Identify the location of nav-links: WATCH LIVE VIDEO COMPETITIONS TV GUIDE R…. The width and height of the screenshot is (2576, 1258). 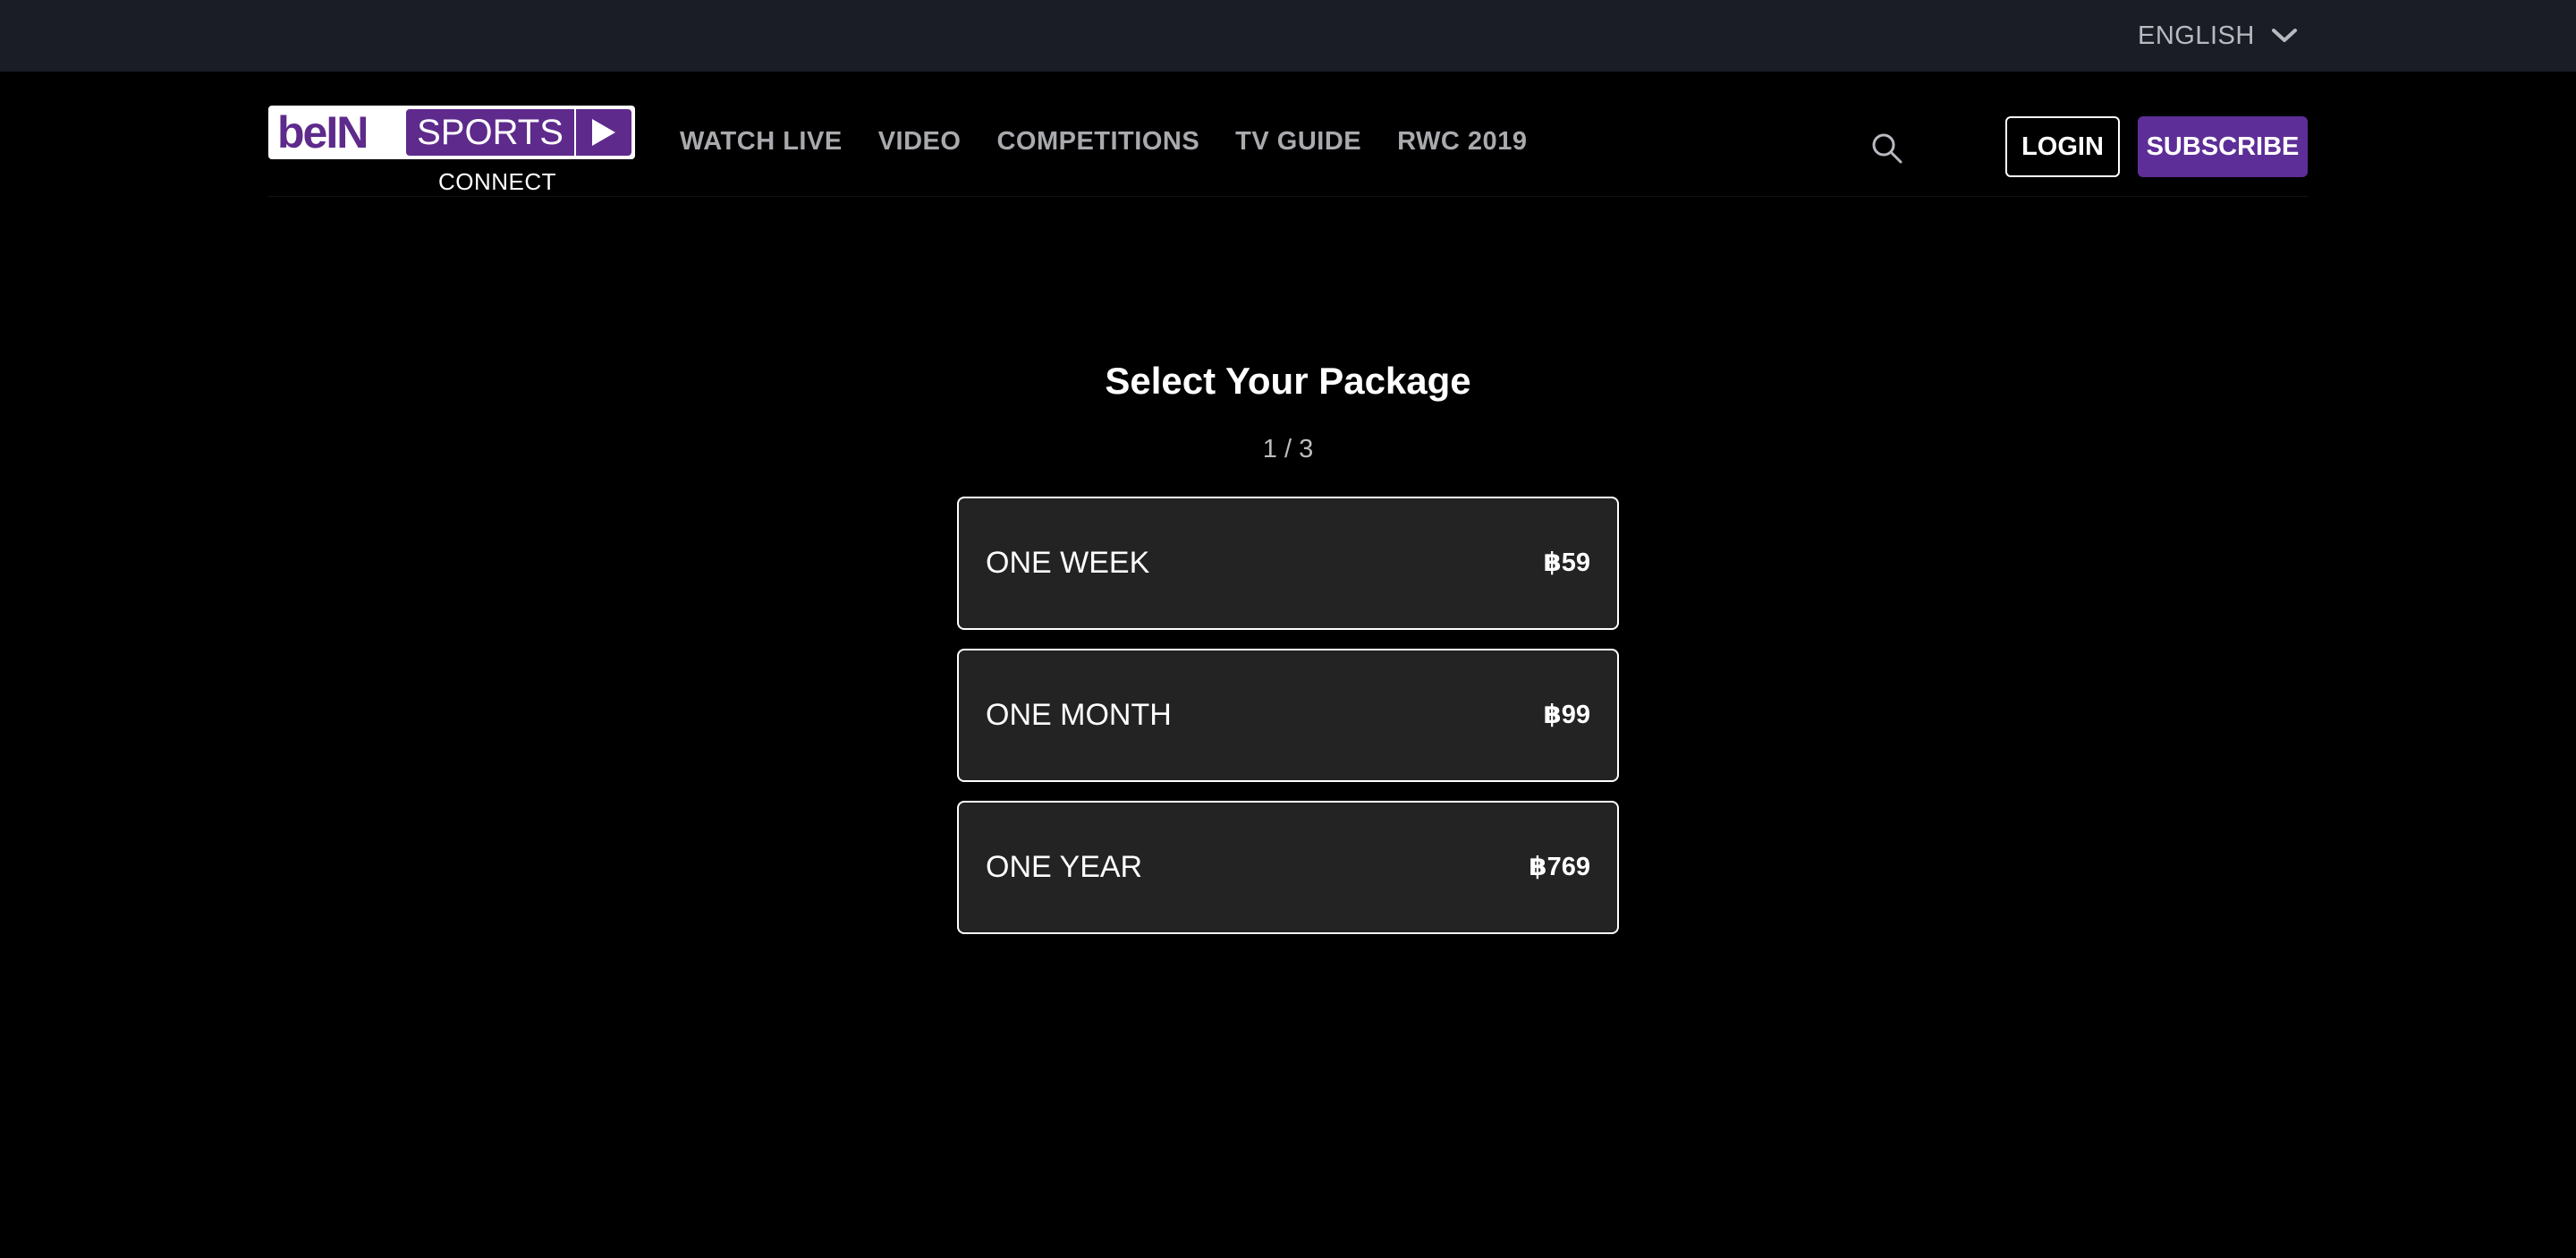
(1103, 142).